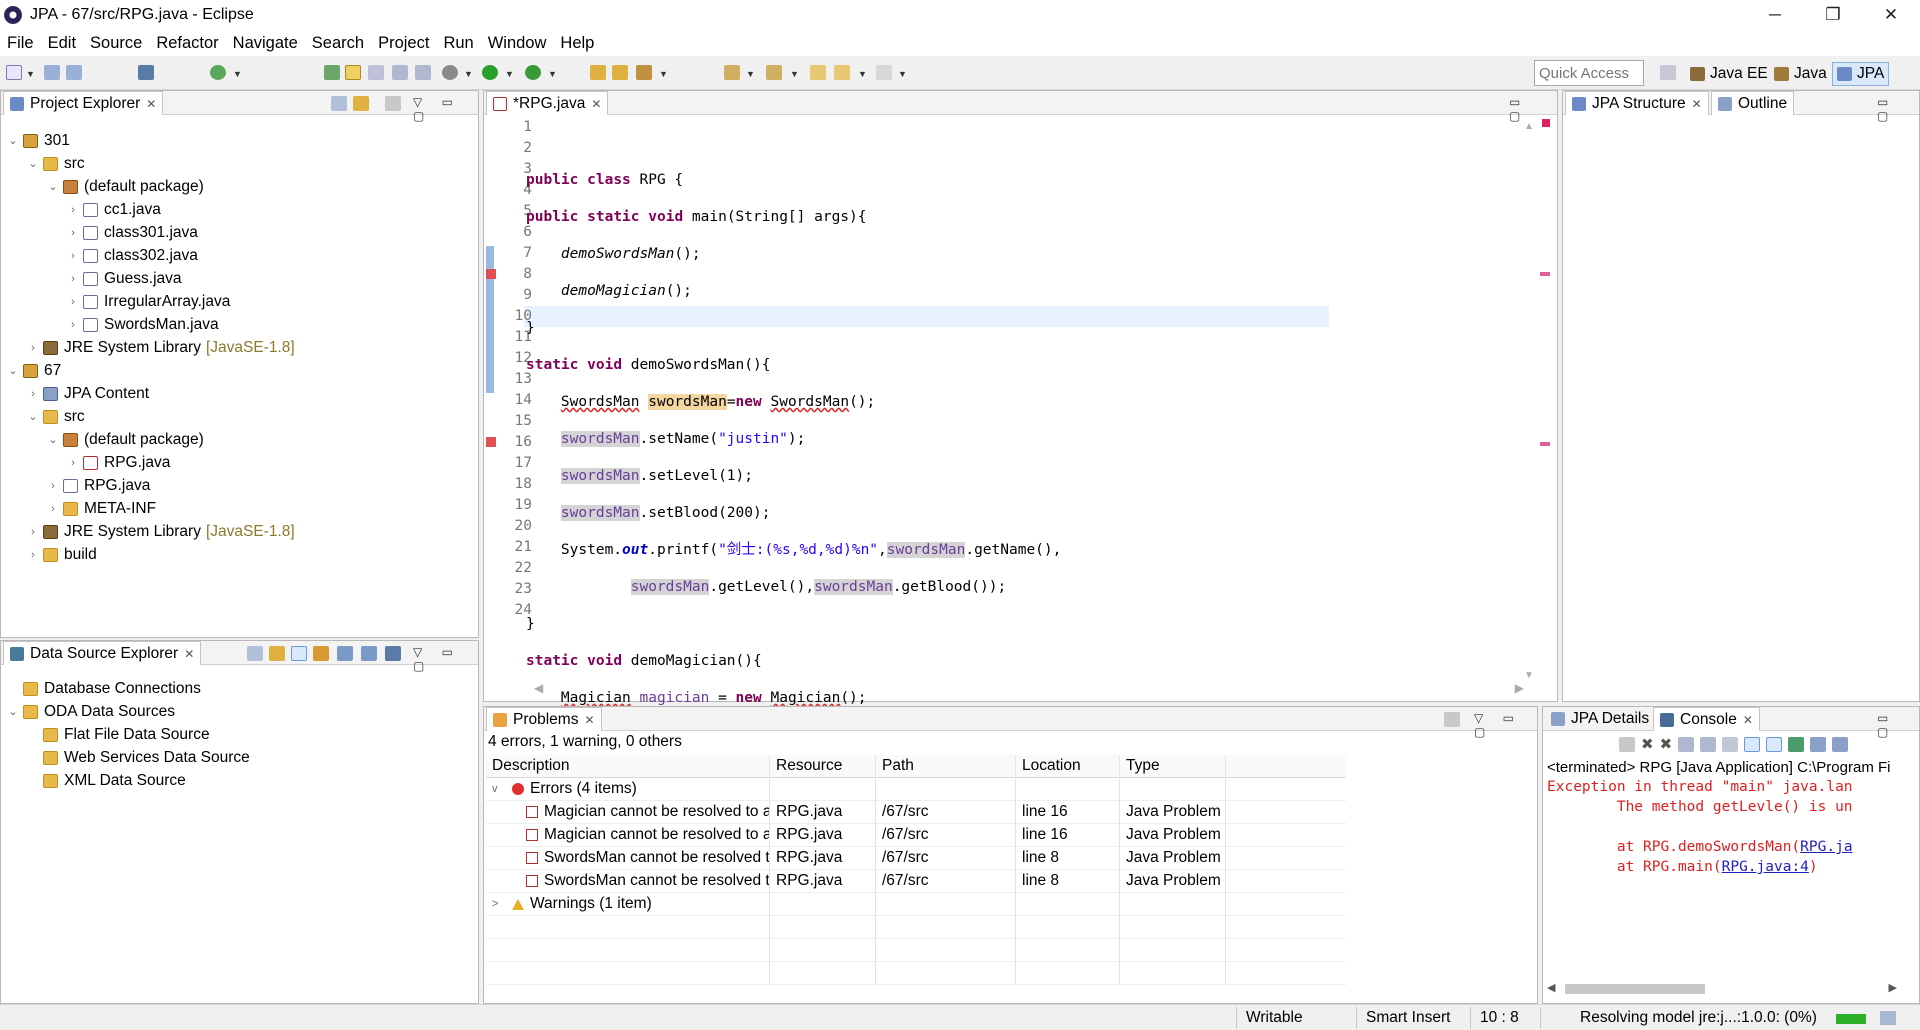 This screenshot has height=1030, width=1920. Describe the element at coordinates (1888, 1018) in the screenshot. I see `progress-view-icon` at that location.